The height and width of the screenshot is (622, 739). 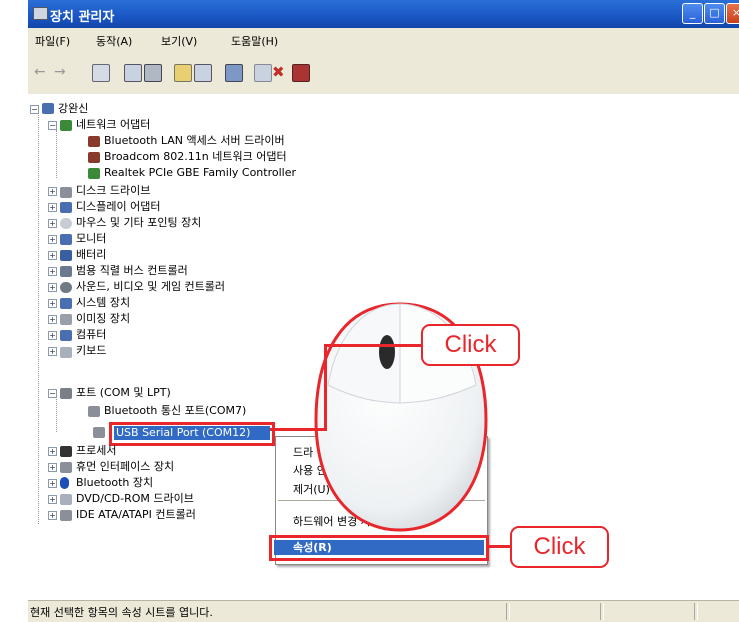 What do you see at coordinates (66, 125) in the screenshot?
I see `network-icon` at bounding box center [66, 125].